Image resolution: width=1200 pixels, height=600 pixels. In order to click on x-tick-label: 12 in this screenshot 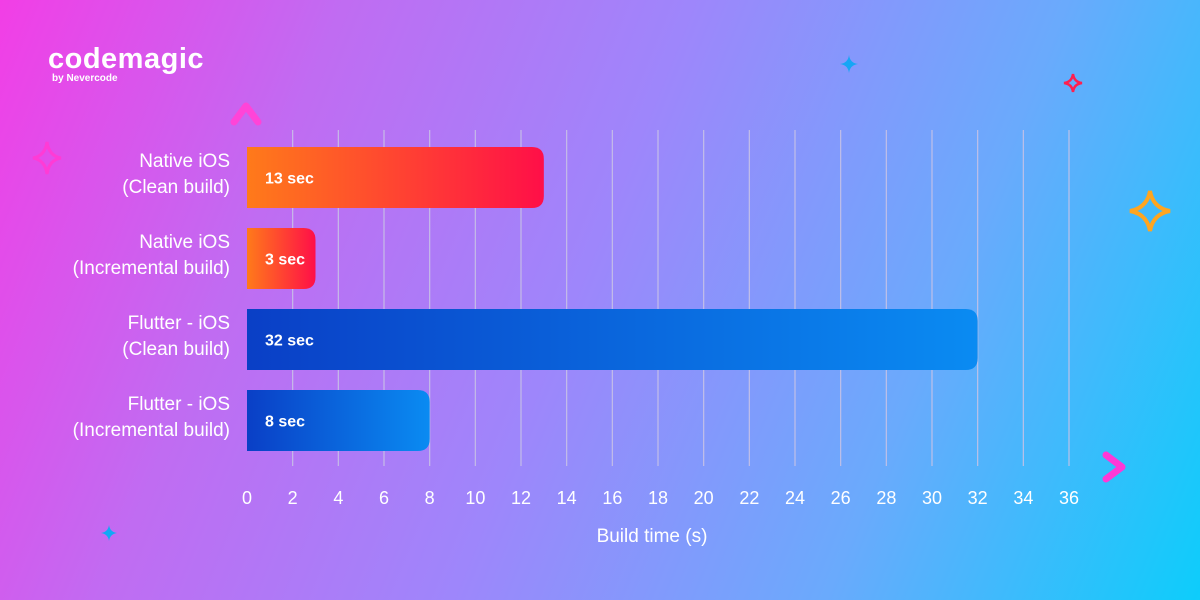, I will do `click(521, 498)`.